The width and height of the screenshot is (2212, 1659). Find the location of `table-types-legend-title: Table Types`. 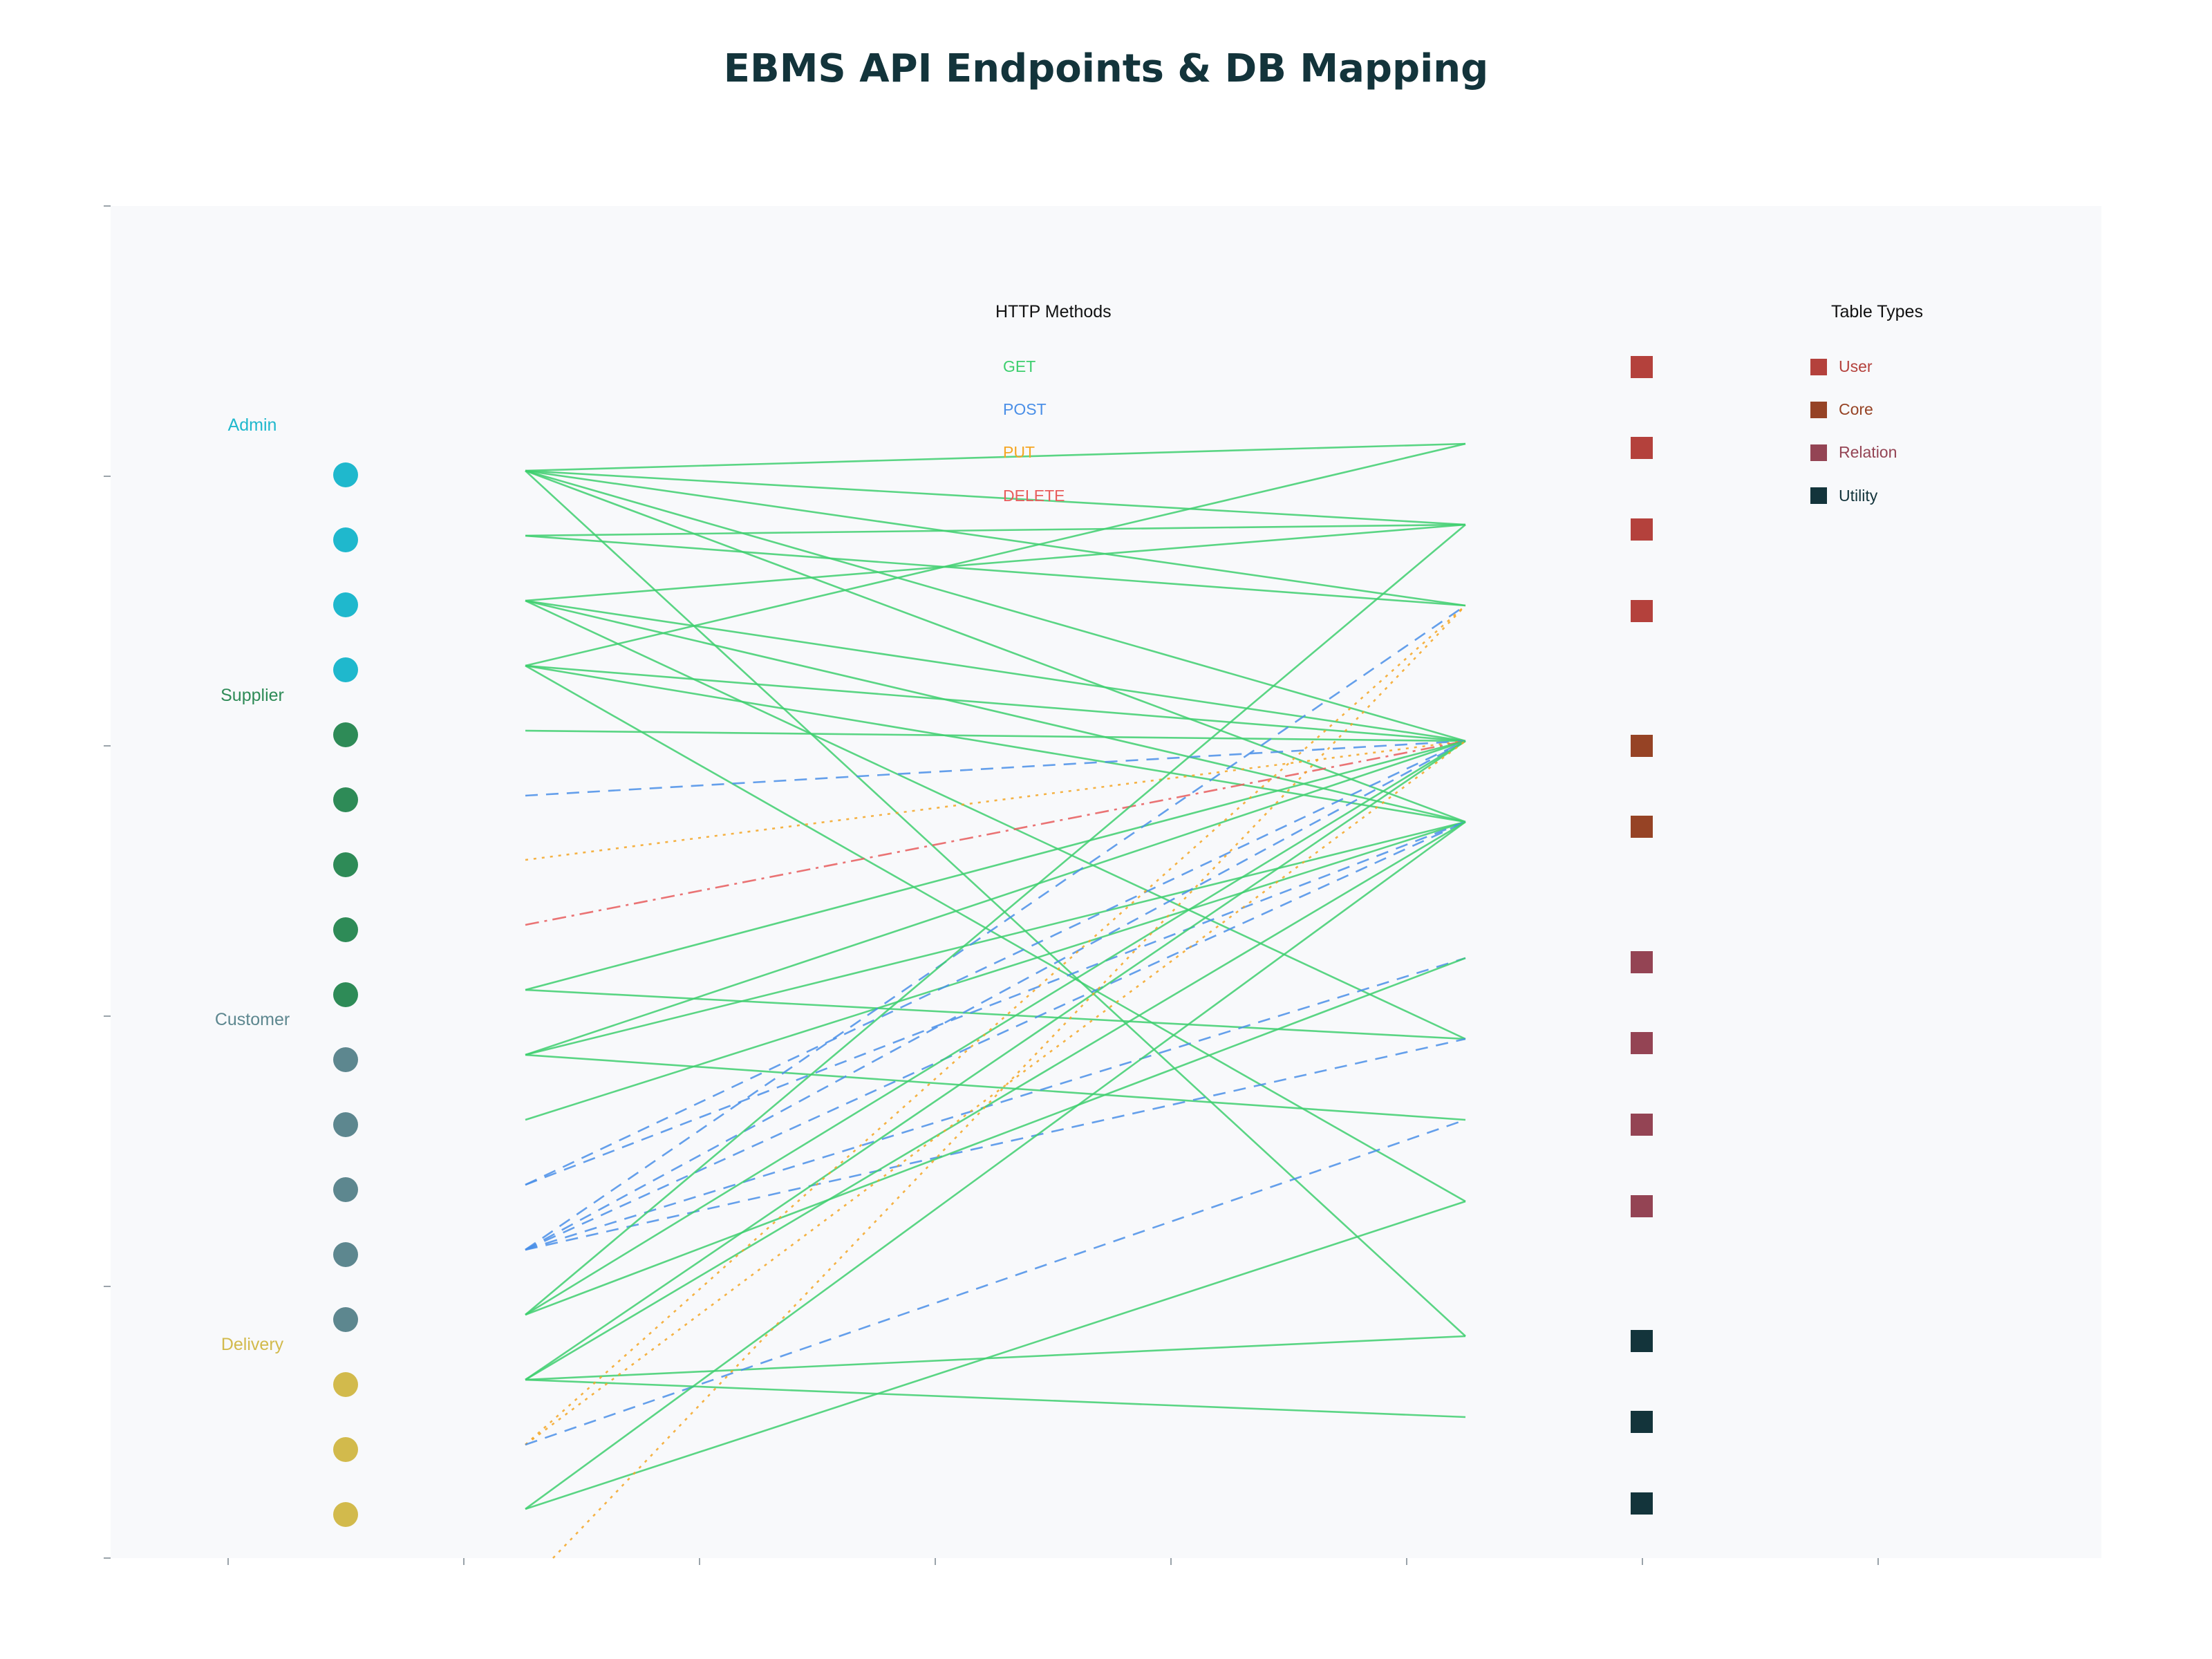

table-types-legend-title: Table Types is located at coordinates (1877, 311).